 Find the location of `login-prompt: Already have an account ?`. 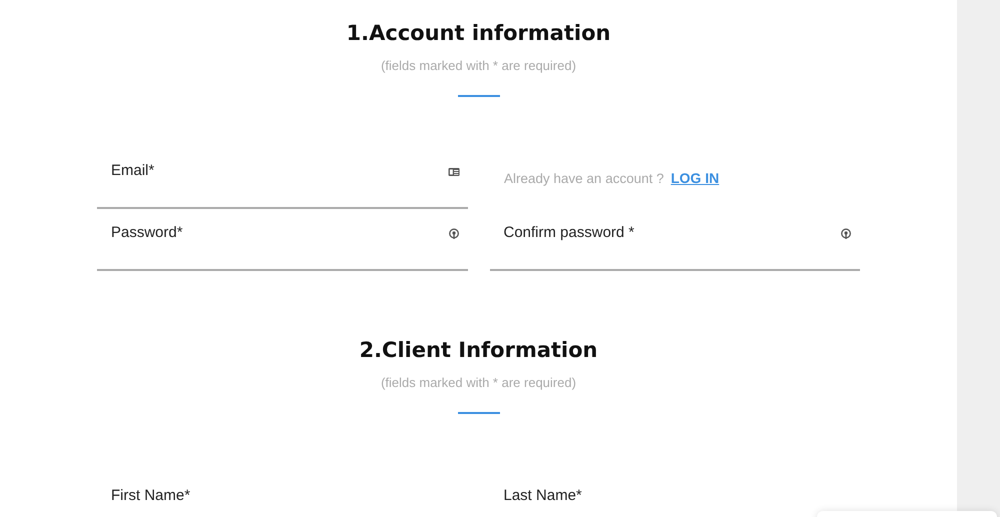

login-prompt: Already have an account ? is located at coordinates (584, 178).